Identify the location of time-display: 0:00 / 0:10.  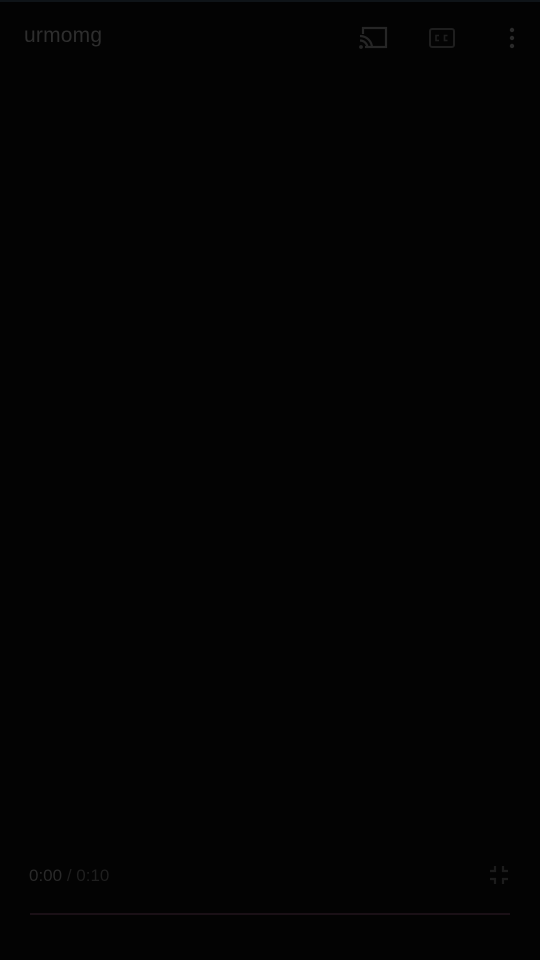
(69, 876).